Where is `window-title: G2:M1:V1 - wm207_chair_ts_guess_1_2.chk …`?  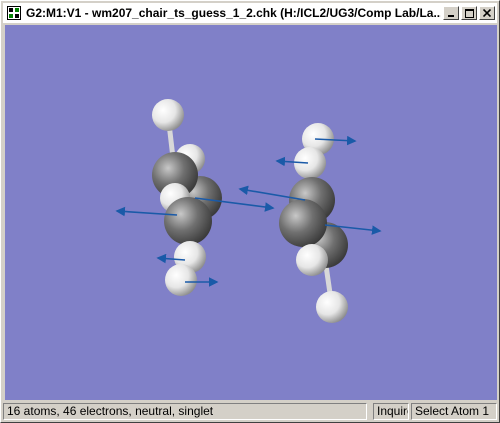
window-title: G2:M1:V1 - wm207_chair_ts_guess_1_2.chk … is located at coordinates (233, 13).